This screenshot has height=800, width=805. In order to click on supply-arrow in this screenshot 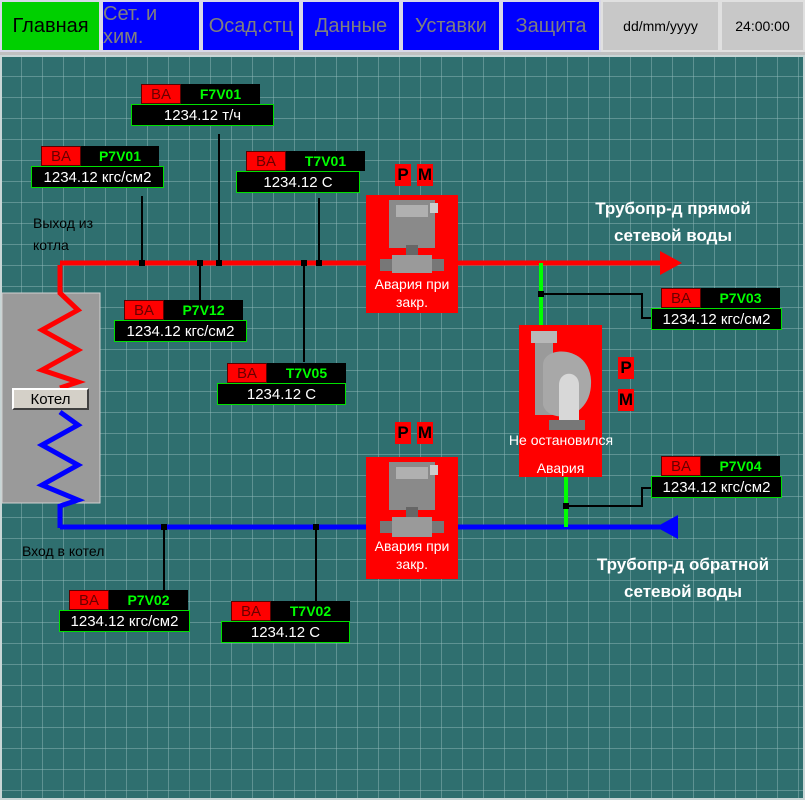, I will do `click(671, 263)`.